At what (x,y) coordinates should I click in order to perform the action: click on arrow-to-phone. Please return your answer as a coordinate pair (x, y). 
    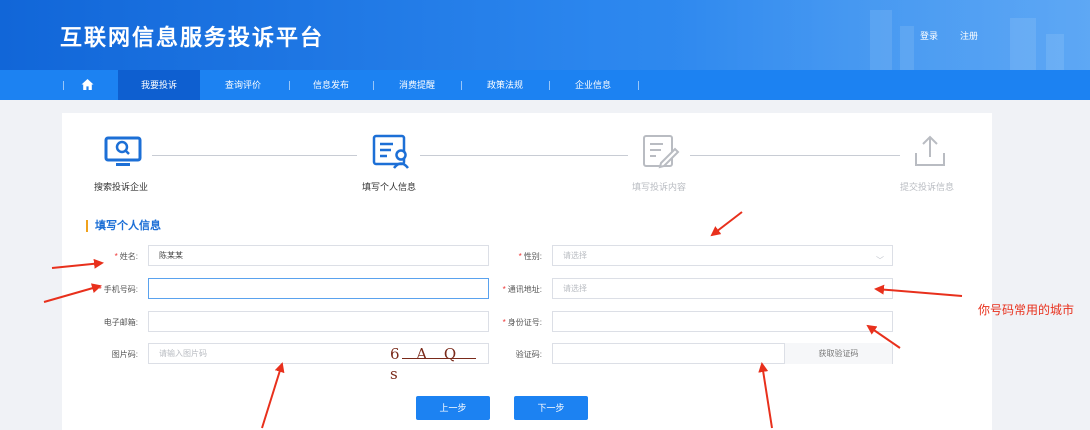
    Looking at the image, I should click on (72, 293).